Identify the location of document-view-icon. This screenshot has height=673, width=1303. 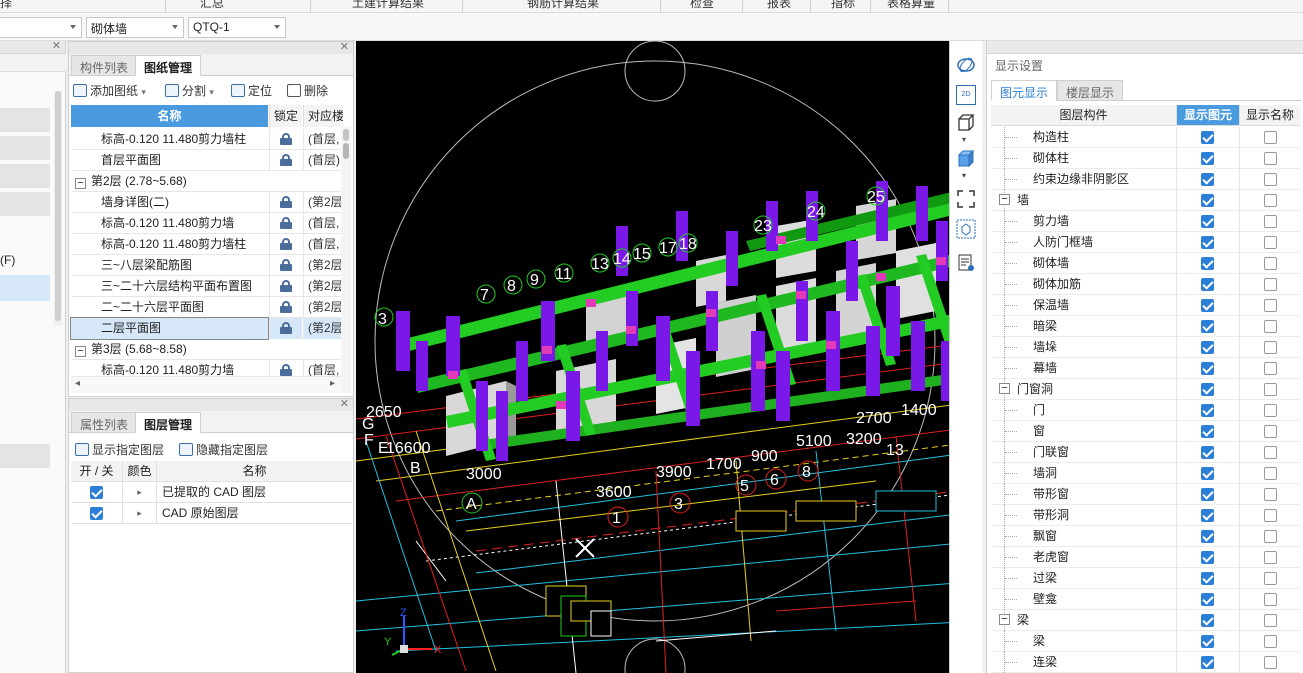
(966, 263).